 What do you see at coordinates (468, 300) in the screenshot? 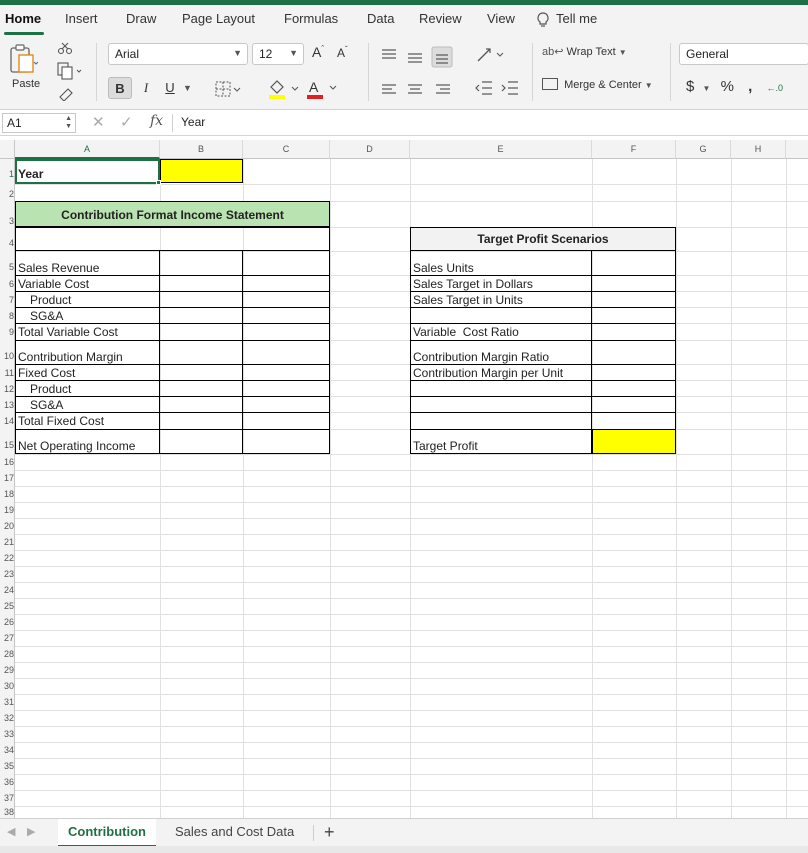
I see `cell-sales-target-units: Sales Target in Units` at bounding box center [468, 300].